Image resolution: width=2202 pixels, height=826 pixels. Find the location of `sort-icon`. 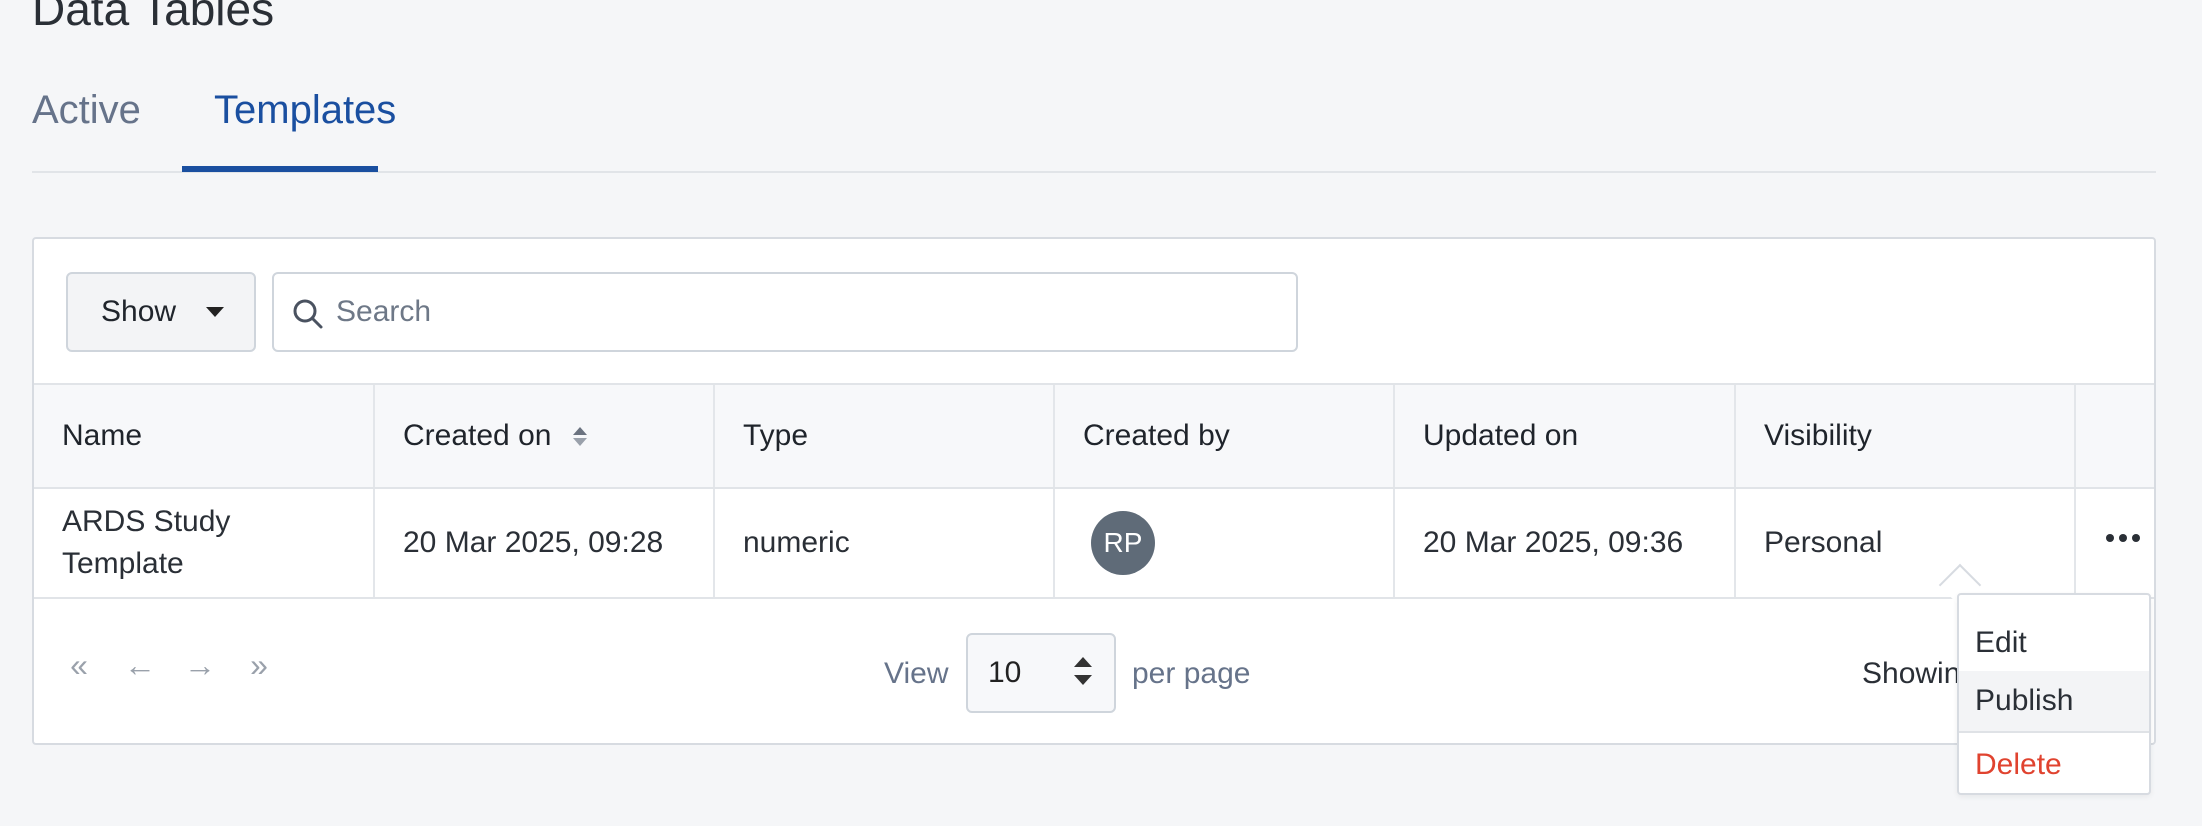

sort-icon is located at coordinates (580, 436).